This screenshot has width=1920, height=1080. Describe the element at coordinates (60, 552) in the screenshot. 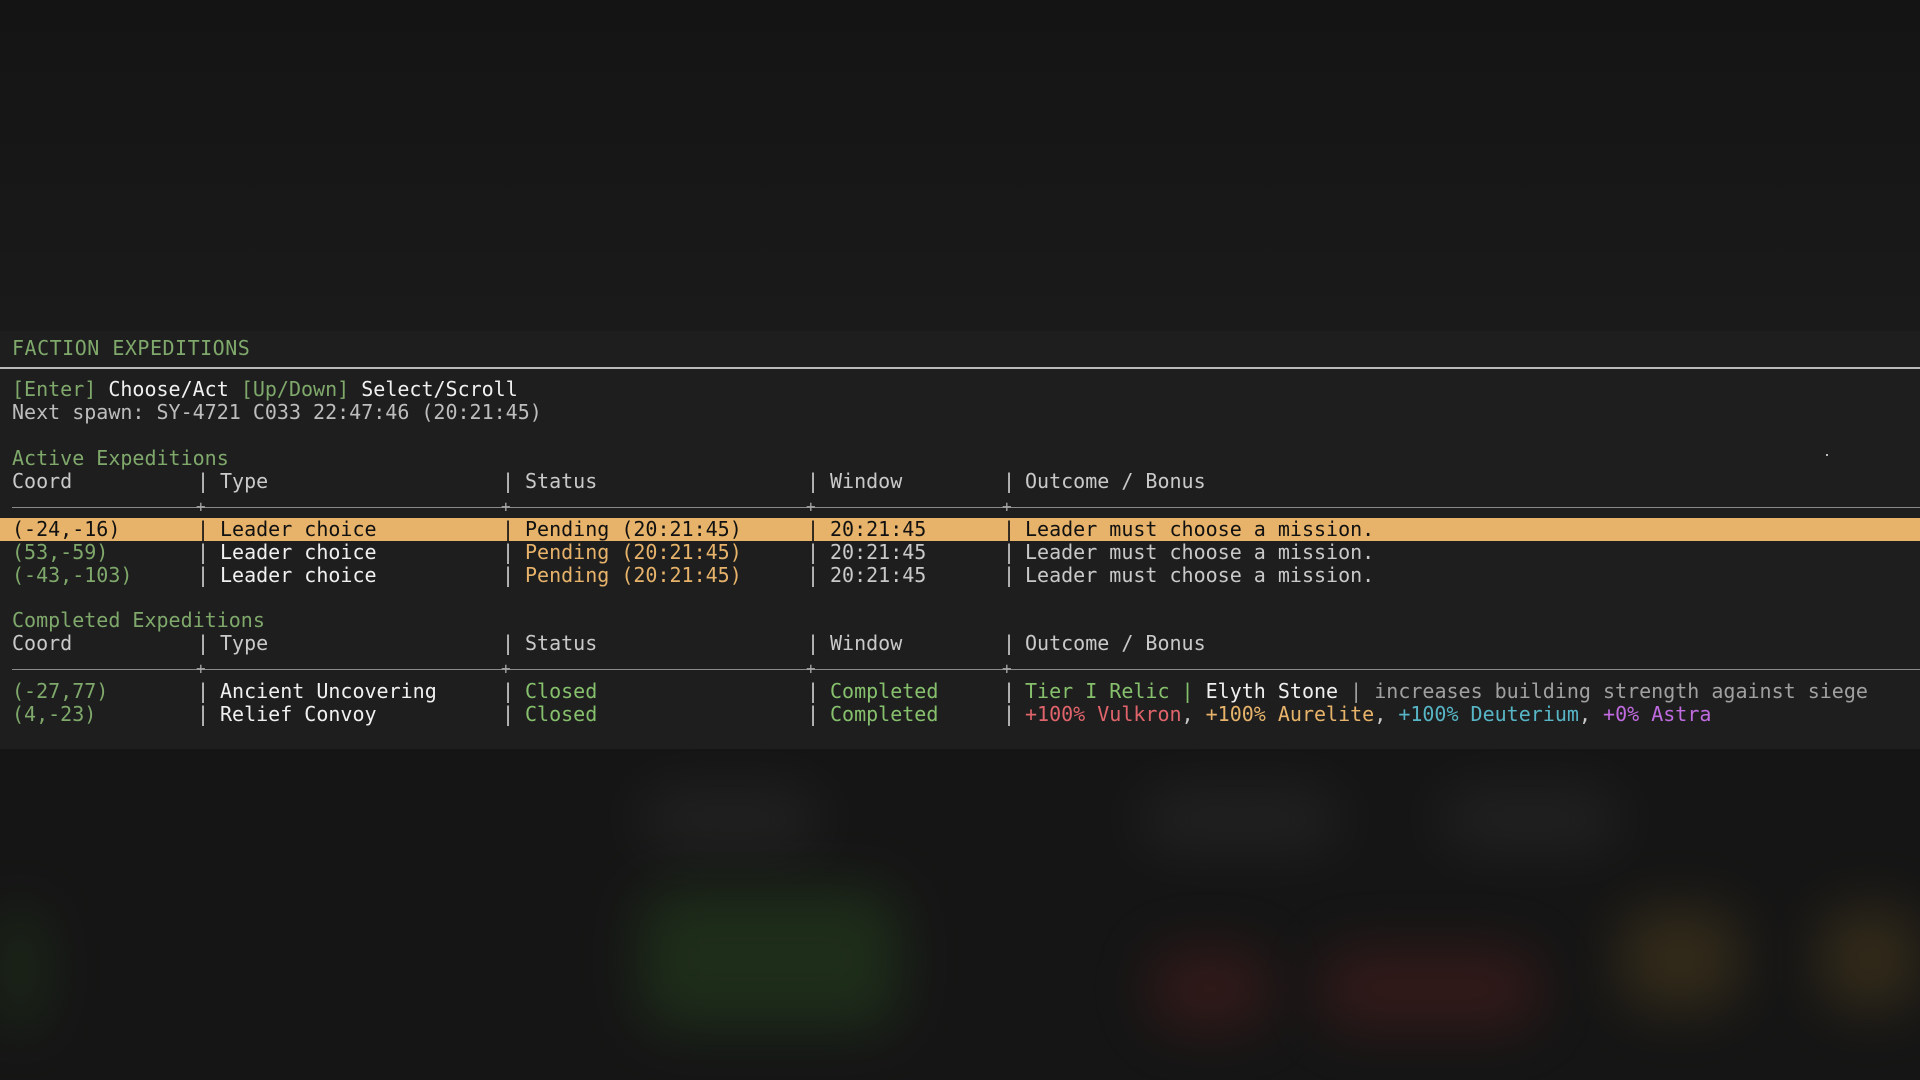

I see `row-coord: (53,-59)` at that location.